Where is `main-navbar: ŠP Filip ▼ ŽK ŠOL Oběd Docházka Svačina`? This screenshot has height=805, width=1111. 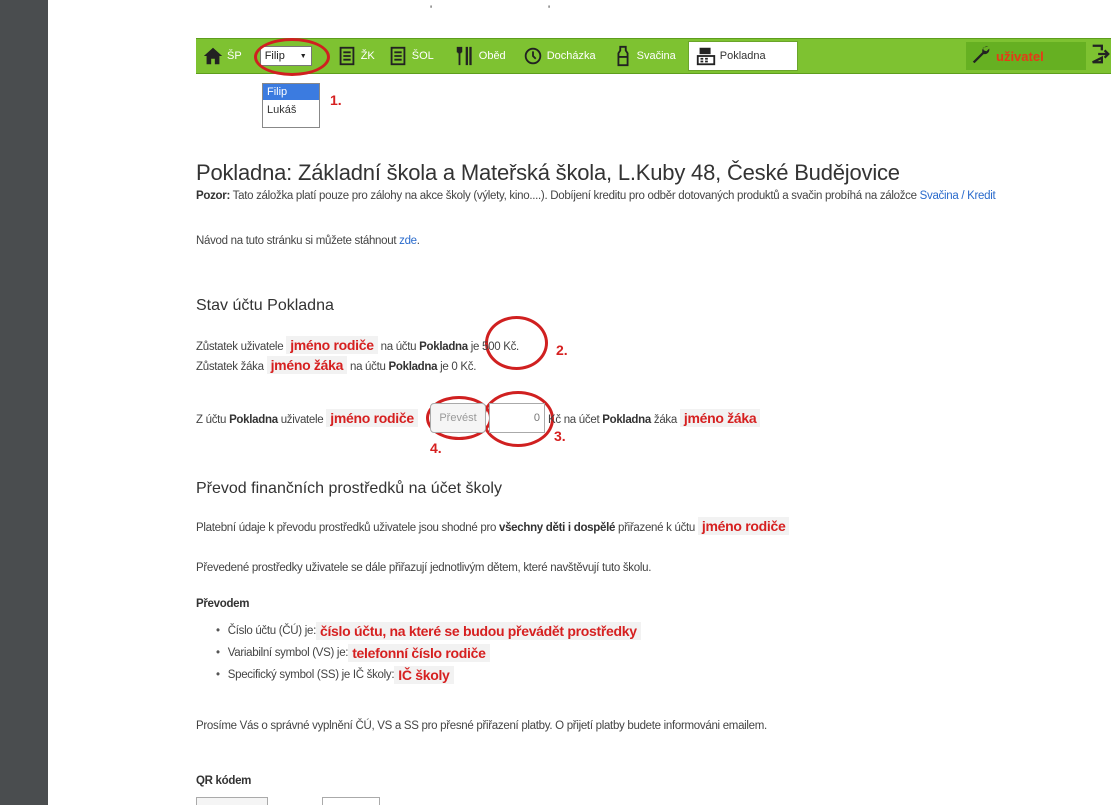 main-navbar: ŠP Filip ▼ ŽK ŠOL Oběd Docházka Svačina is located at coordinates (653, 56).